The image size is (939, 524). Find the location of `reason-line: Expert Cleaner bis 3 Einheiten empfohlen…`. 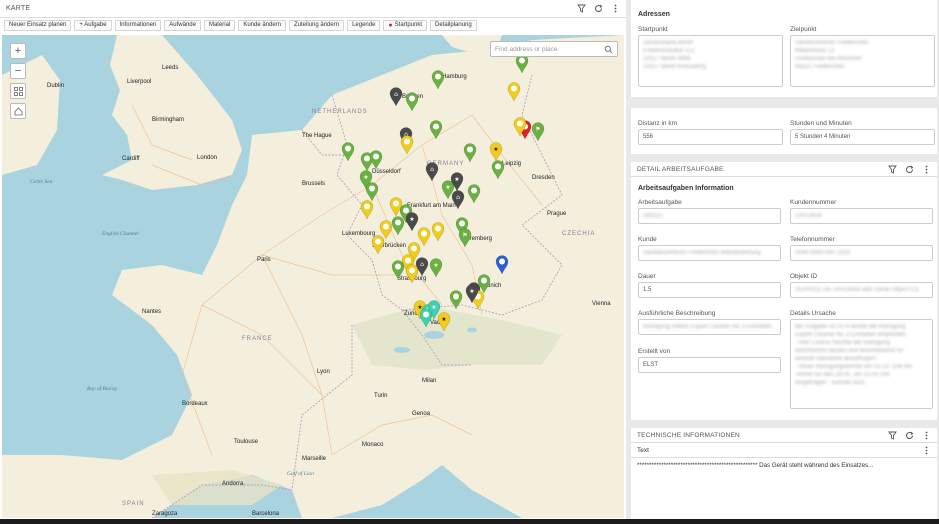

reason-line: Expert Cleaner bis 3 Einheiten empfohlen… is located at coordinates (851, 335).